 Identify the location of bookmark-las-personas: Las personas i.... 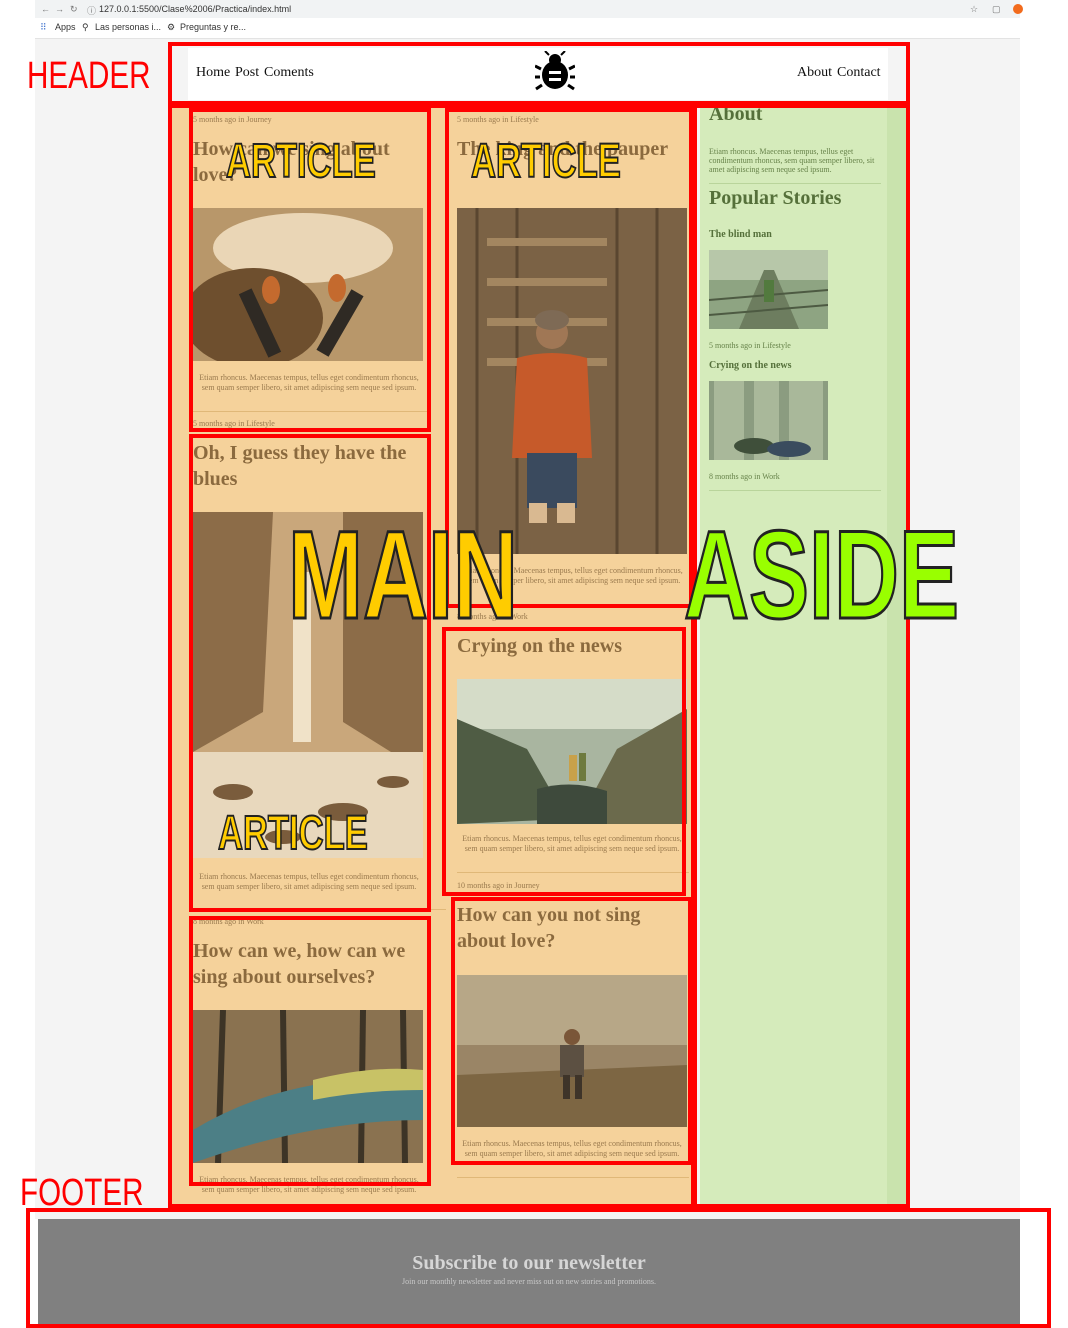
(128, 27).